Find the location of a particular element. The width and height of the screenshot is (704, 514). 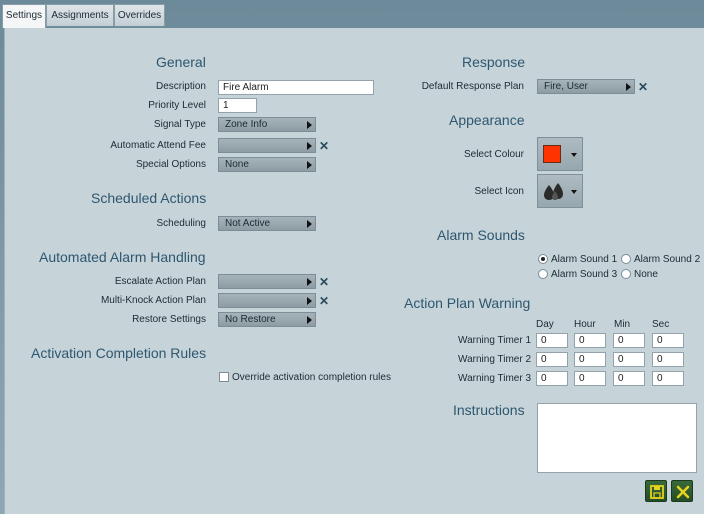

clear-attend-fee-icon: ✕ is located at coordinates (324, 146).